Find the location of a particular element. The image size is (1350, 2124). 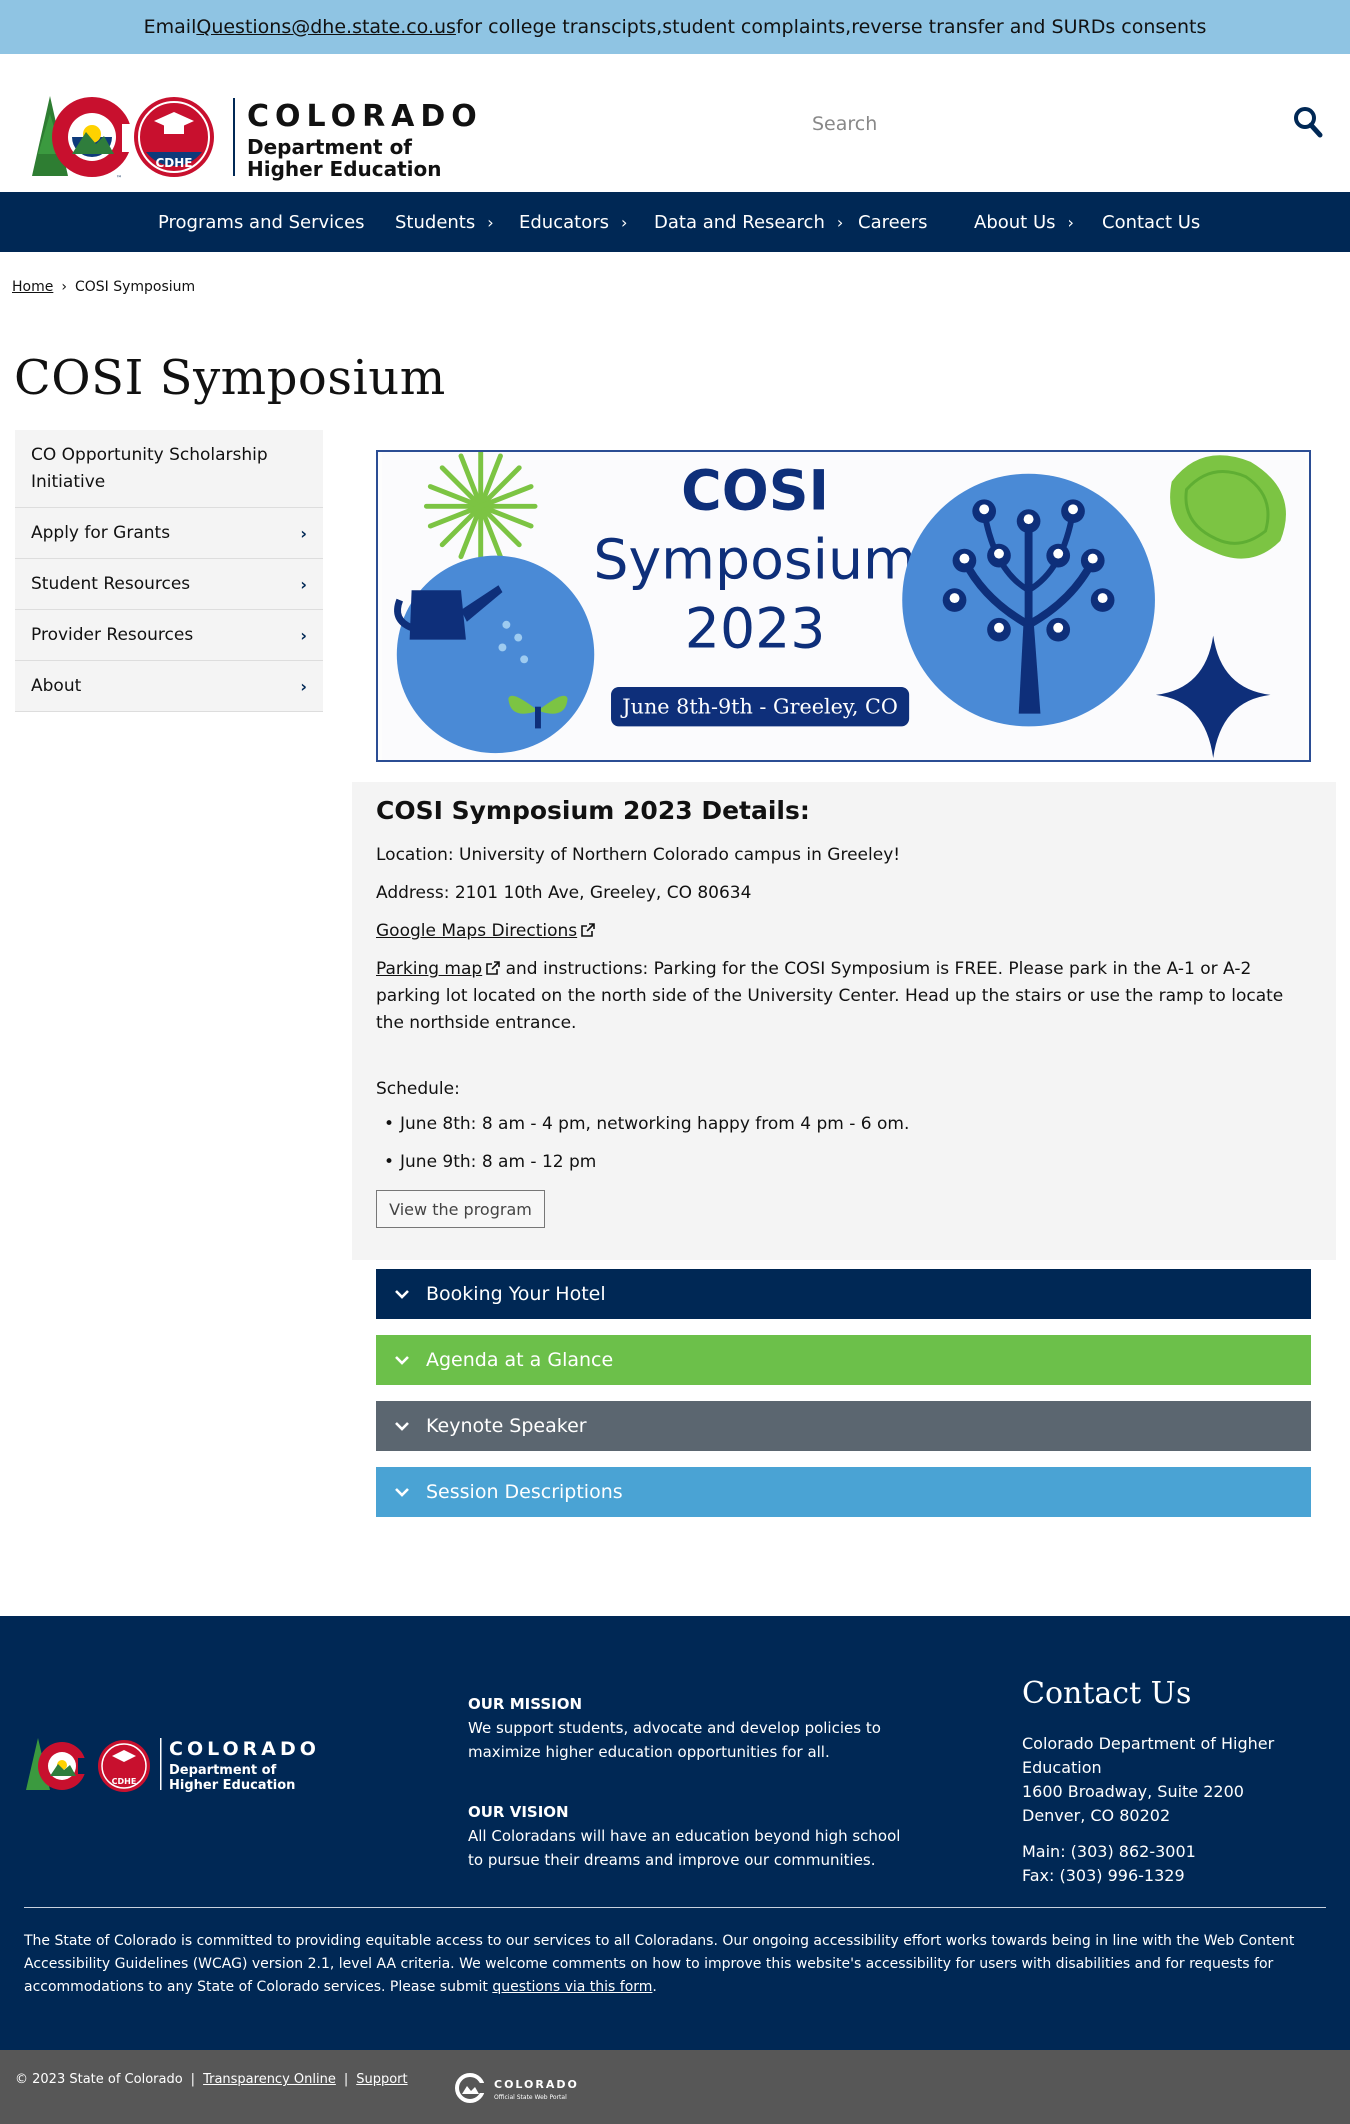

nav-item-careers: Careers is located at coordinates (893, 222).